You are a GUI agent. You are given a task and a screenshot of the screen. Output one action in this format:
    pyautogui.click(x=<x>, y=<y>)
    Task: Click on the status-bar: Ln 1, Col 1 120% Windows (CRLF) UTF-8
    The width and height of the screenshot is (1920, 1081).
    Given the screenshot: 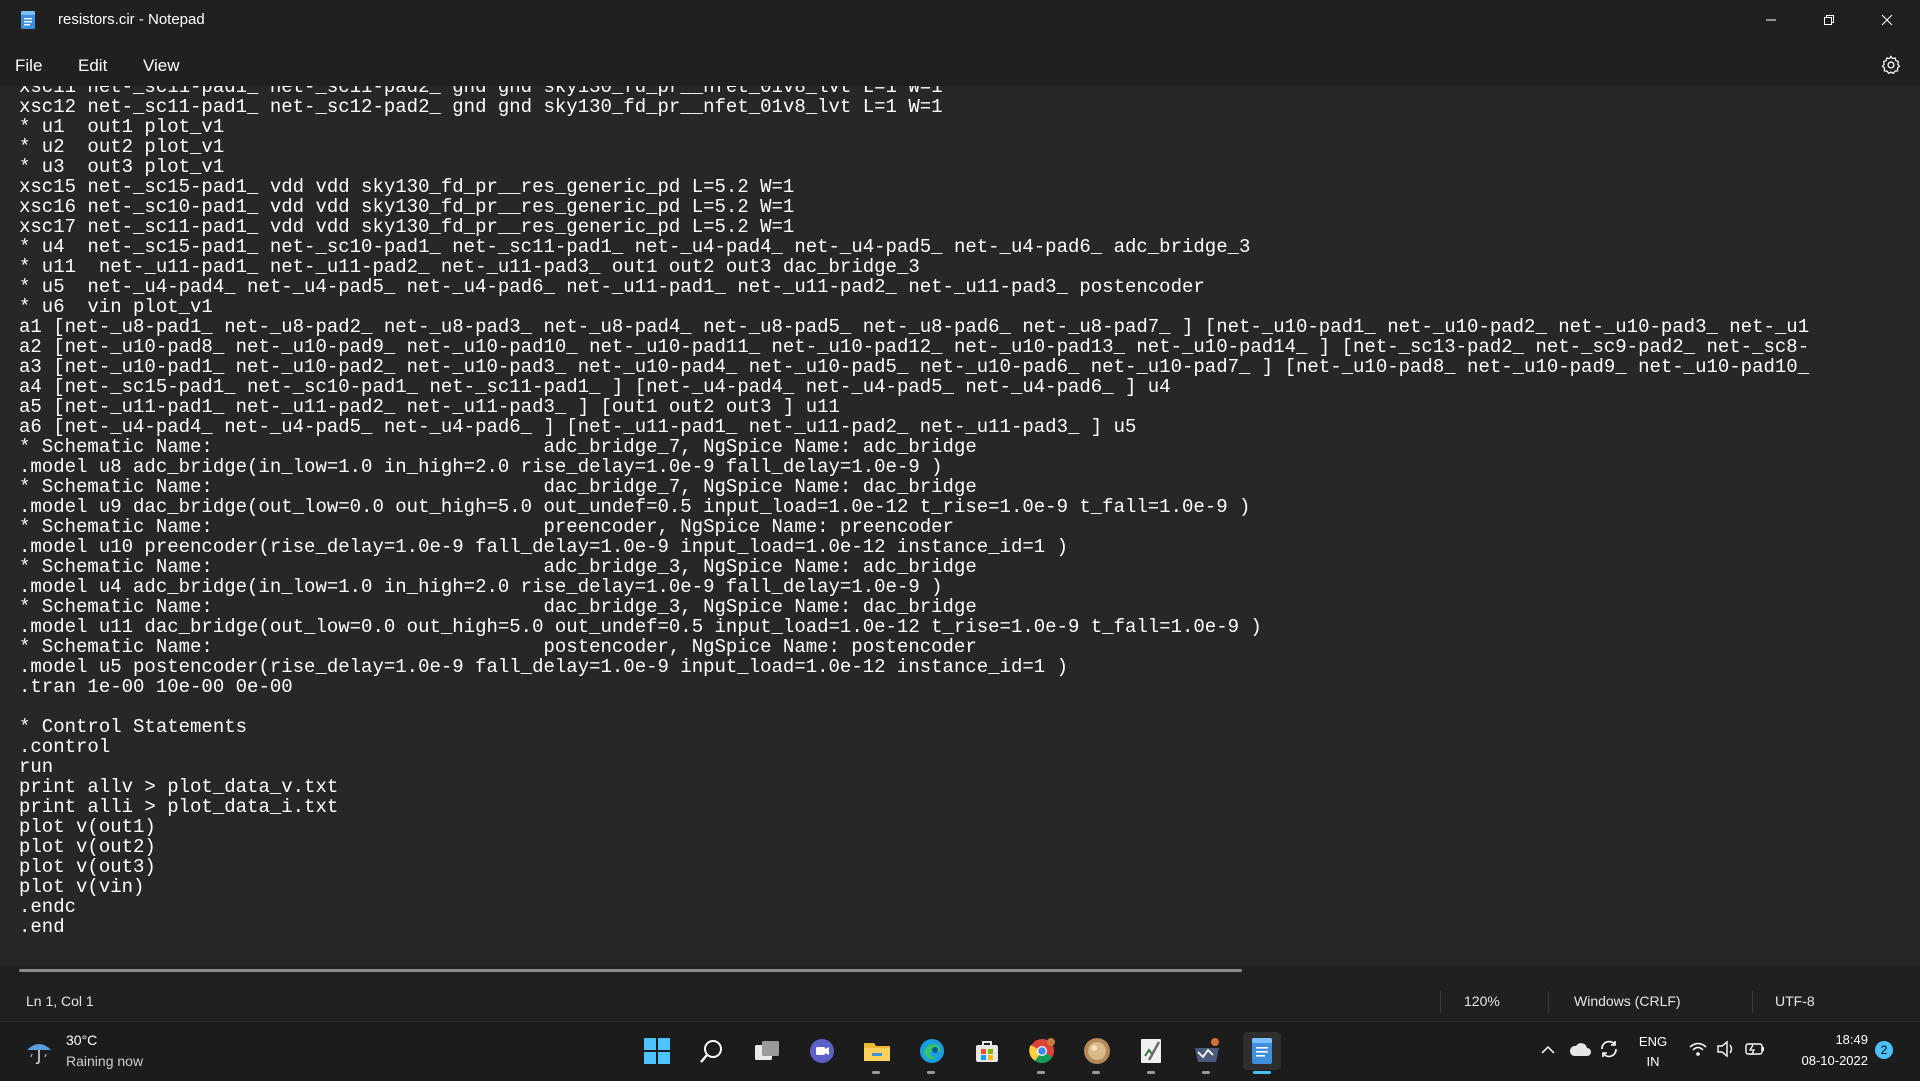 What is the action you would take?
    pyautogui.click(x=960, y=1002)
    